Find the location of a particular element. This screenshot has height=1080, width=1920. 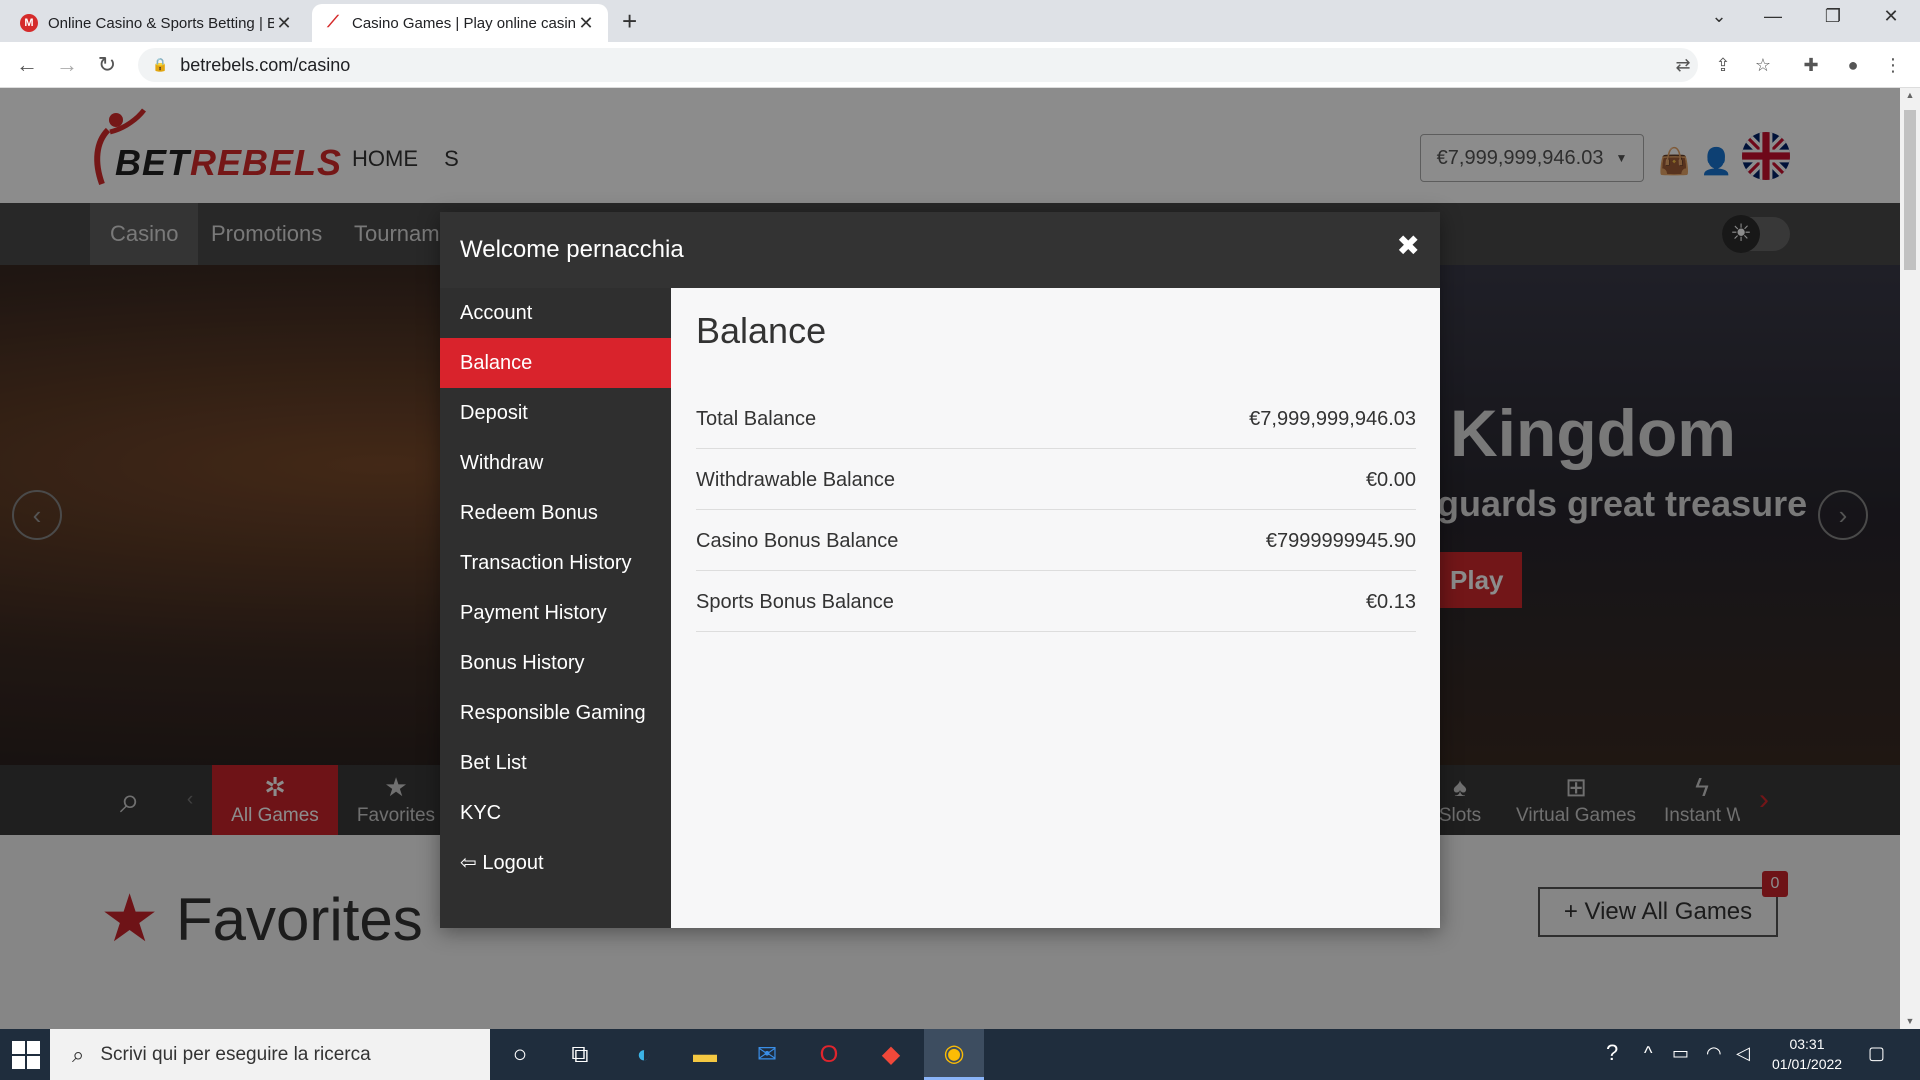

balance-label: Sports Bonus Balance is located at coordinates (795, 602).